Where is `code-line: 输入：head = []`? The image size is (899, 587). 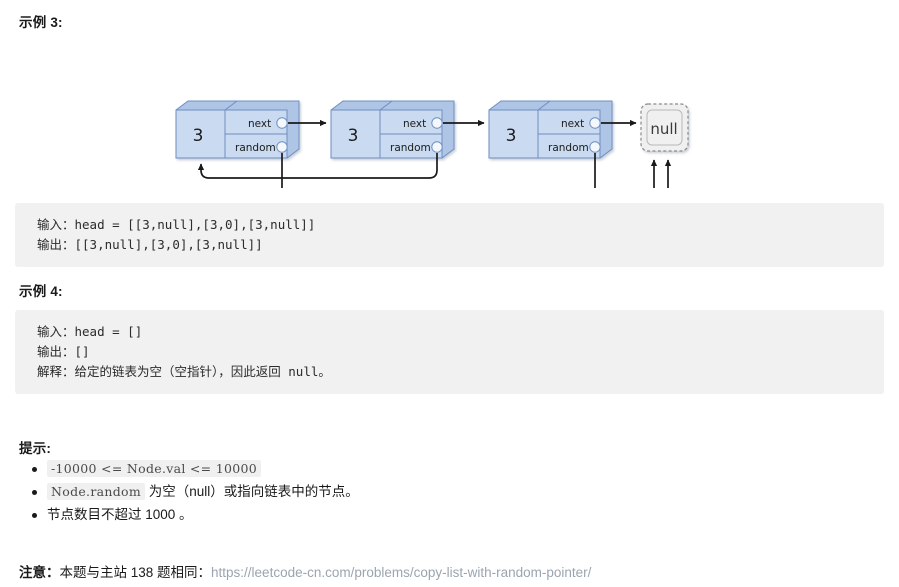 code-line: 输入：head = [] is located at coordinates (90, 331).